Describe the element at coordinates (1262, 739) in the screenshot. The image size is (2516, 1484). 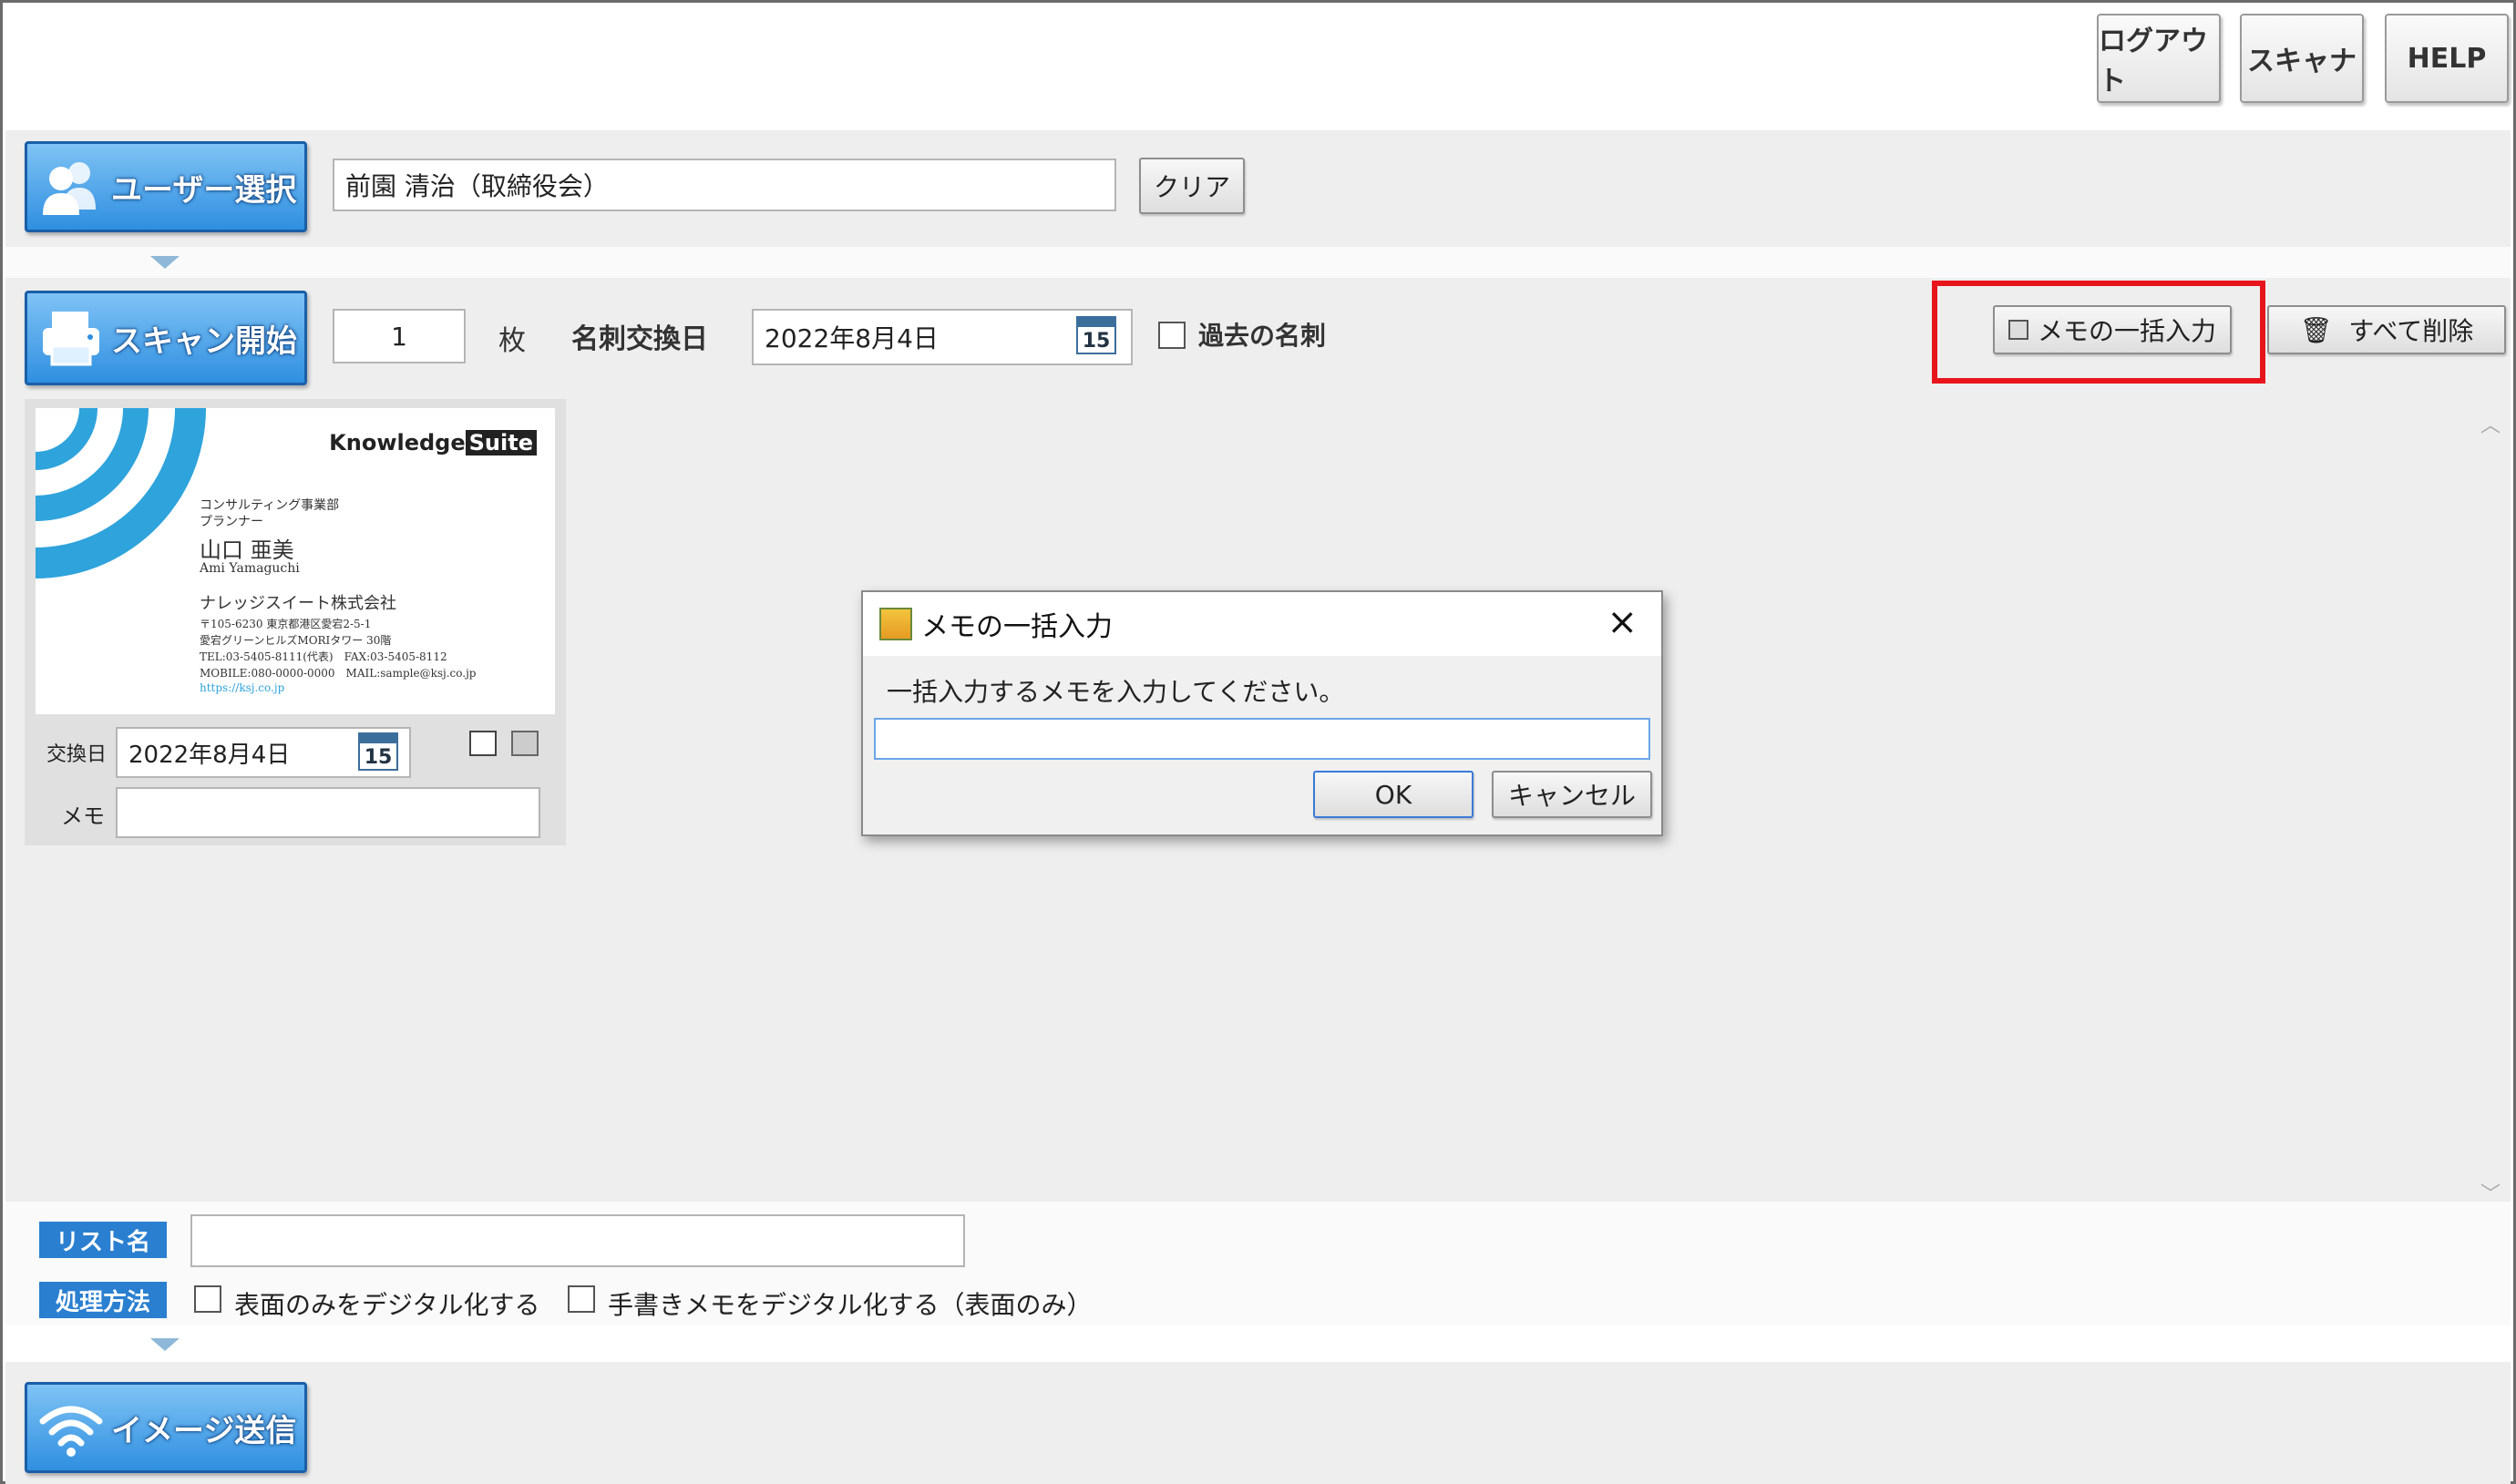
I see `dialog-memo-input` at that location.